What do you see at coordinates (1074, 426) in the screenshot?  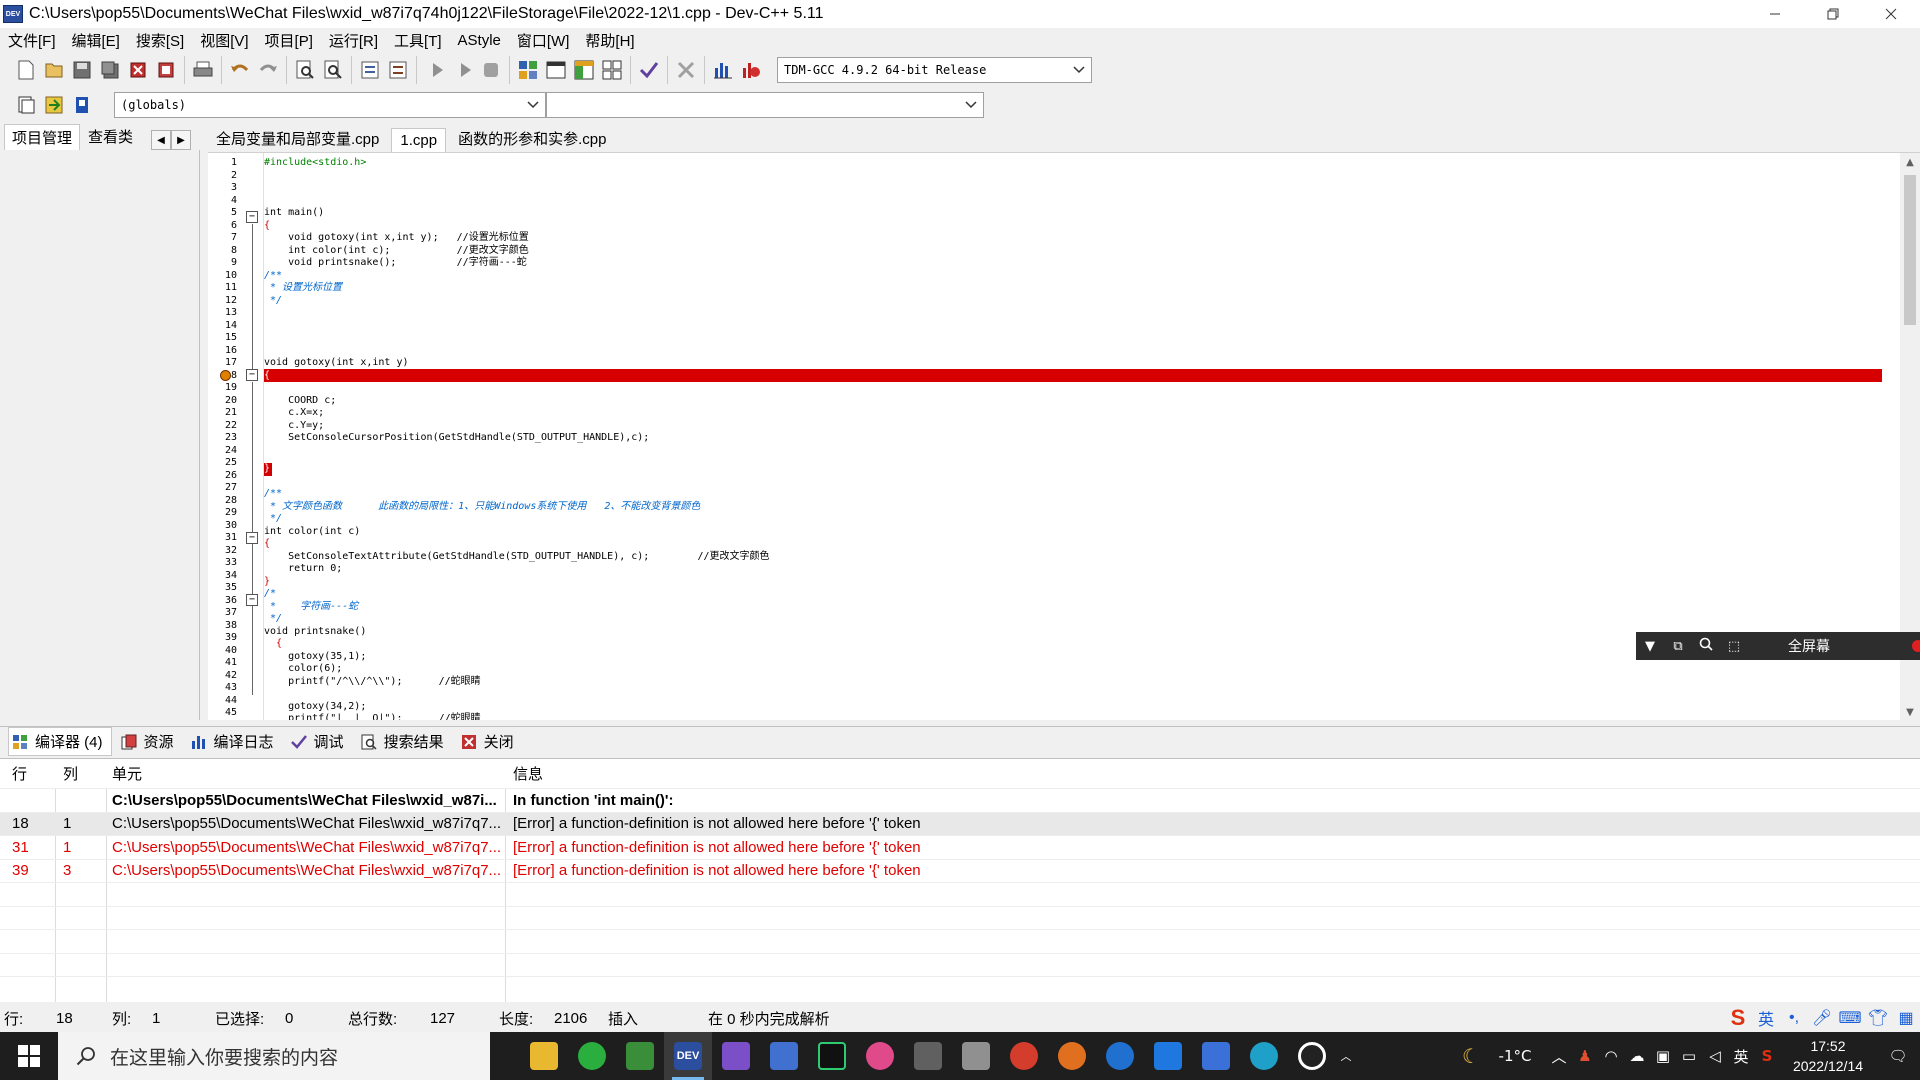 I see `code-line: c.Y=y;` at bounding box center [1074, 426].